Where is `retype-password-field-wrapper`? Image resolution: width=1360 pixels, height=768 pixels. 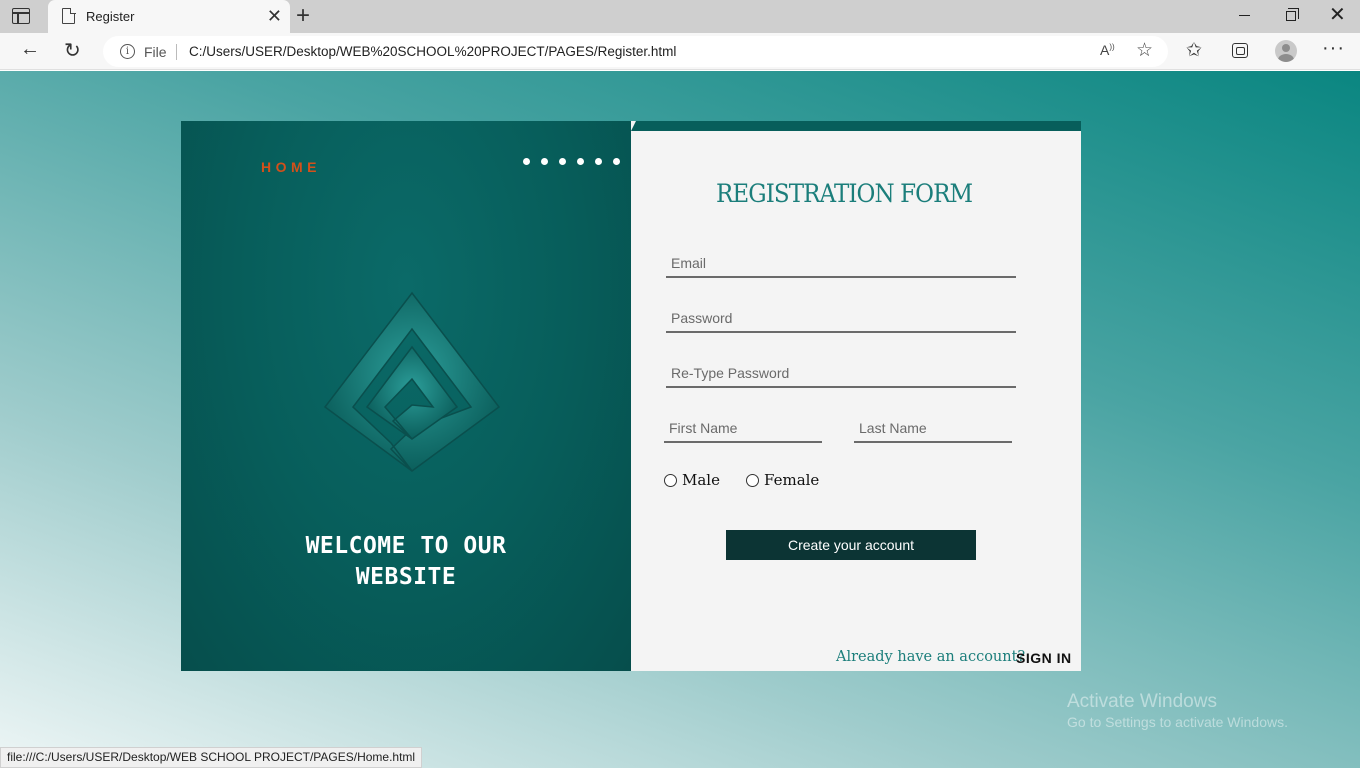
retype-password-field-wrapper is located at coordinates (841, 374).